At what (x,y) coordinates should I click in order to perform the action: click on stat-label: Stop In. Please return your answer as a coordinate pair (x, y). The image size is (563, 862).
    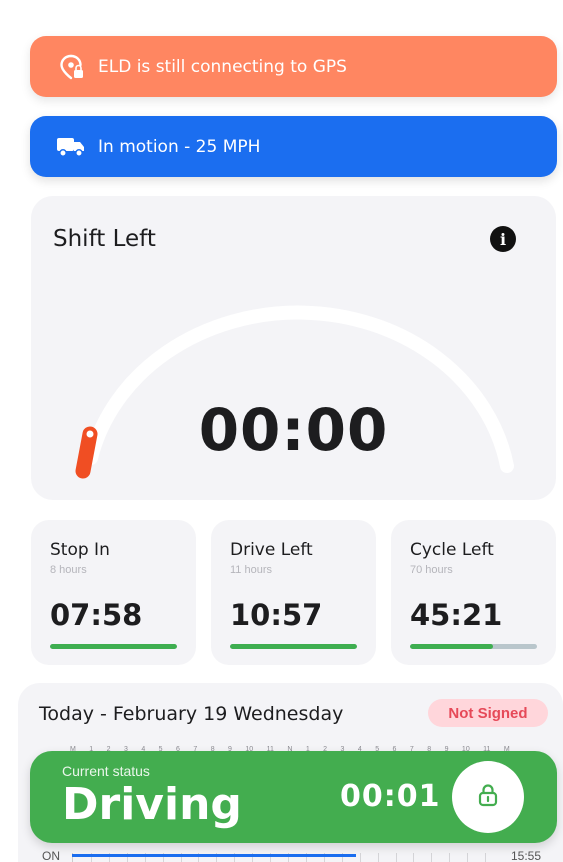
    Looking at the image, I should click on (80, 550).